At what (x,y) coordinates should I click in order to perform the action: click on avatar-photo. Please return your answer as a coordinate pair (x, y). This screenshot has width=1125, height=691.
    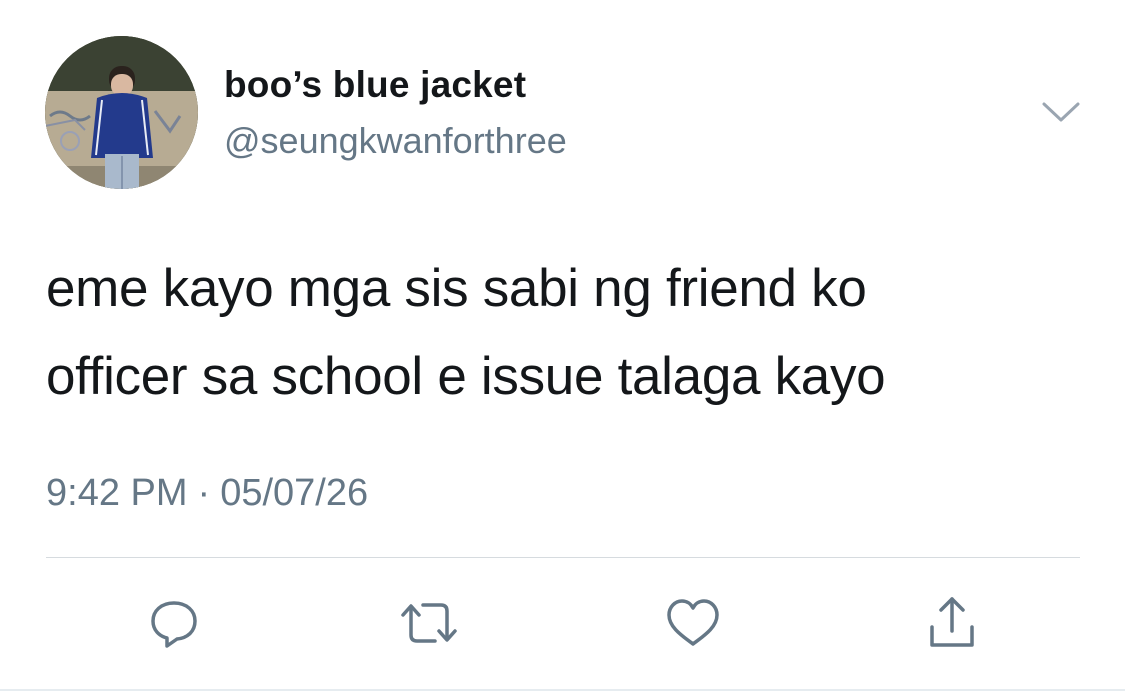
    Looking at the image, I should click on (121, 112).